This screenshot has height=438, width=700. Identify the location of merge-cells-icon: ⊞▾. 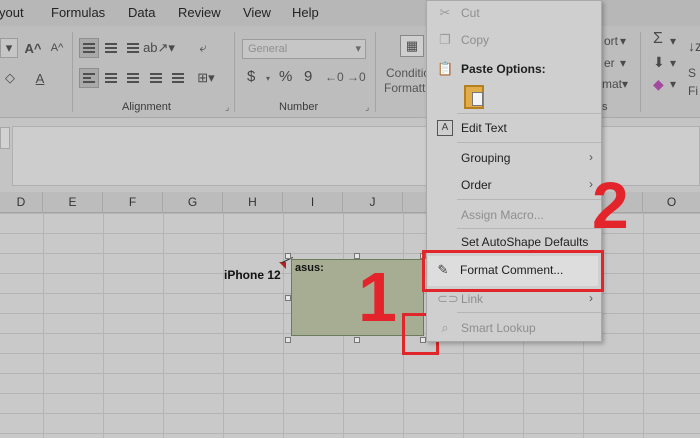
(206, 77).